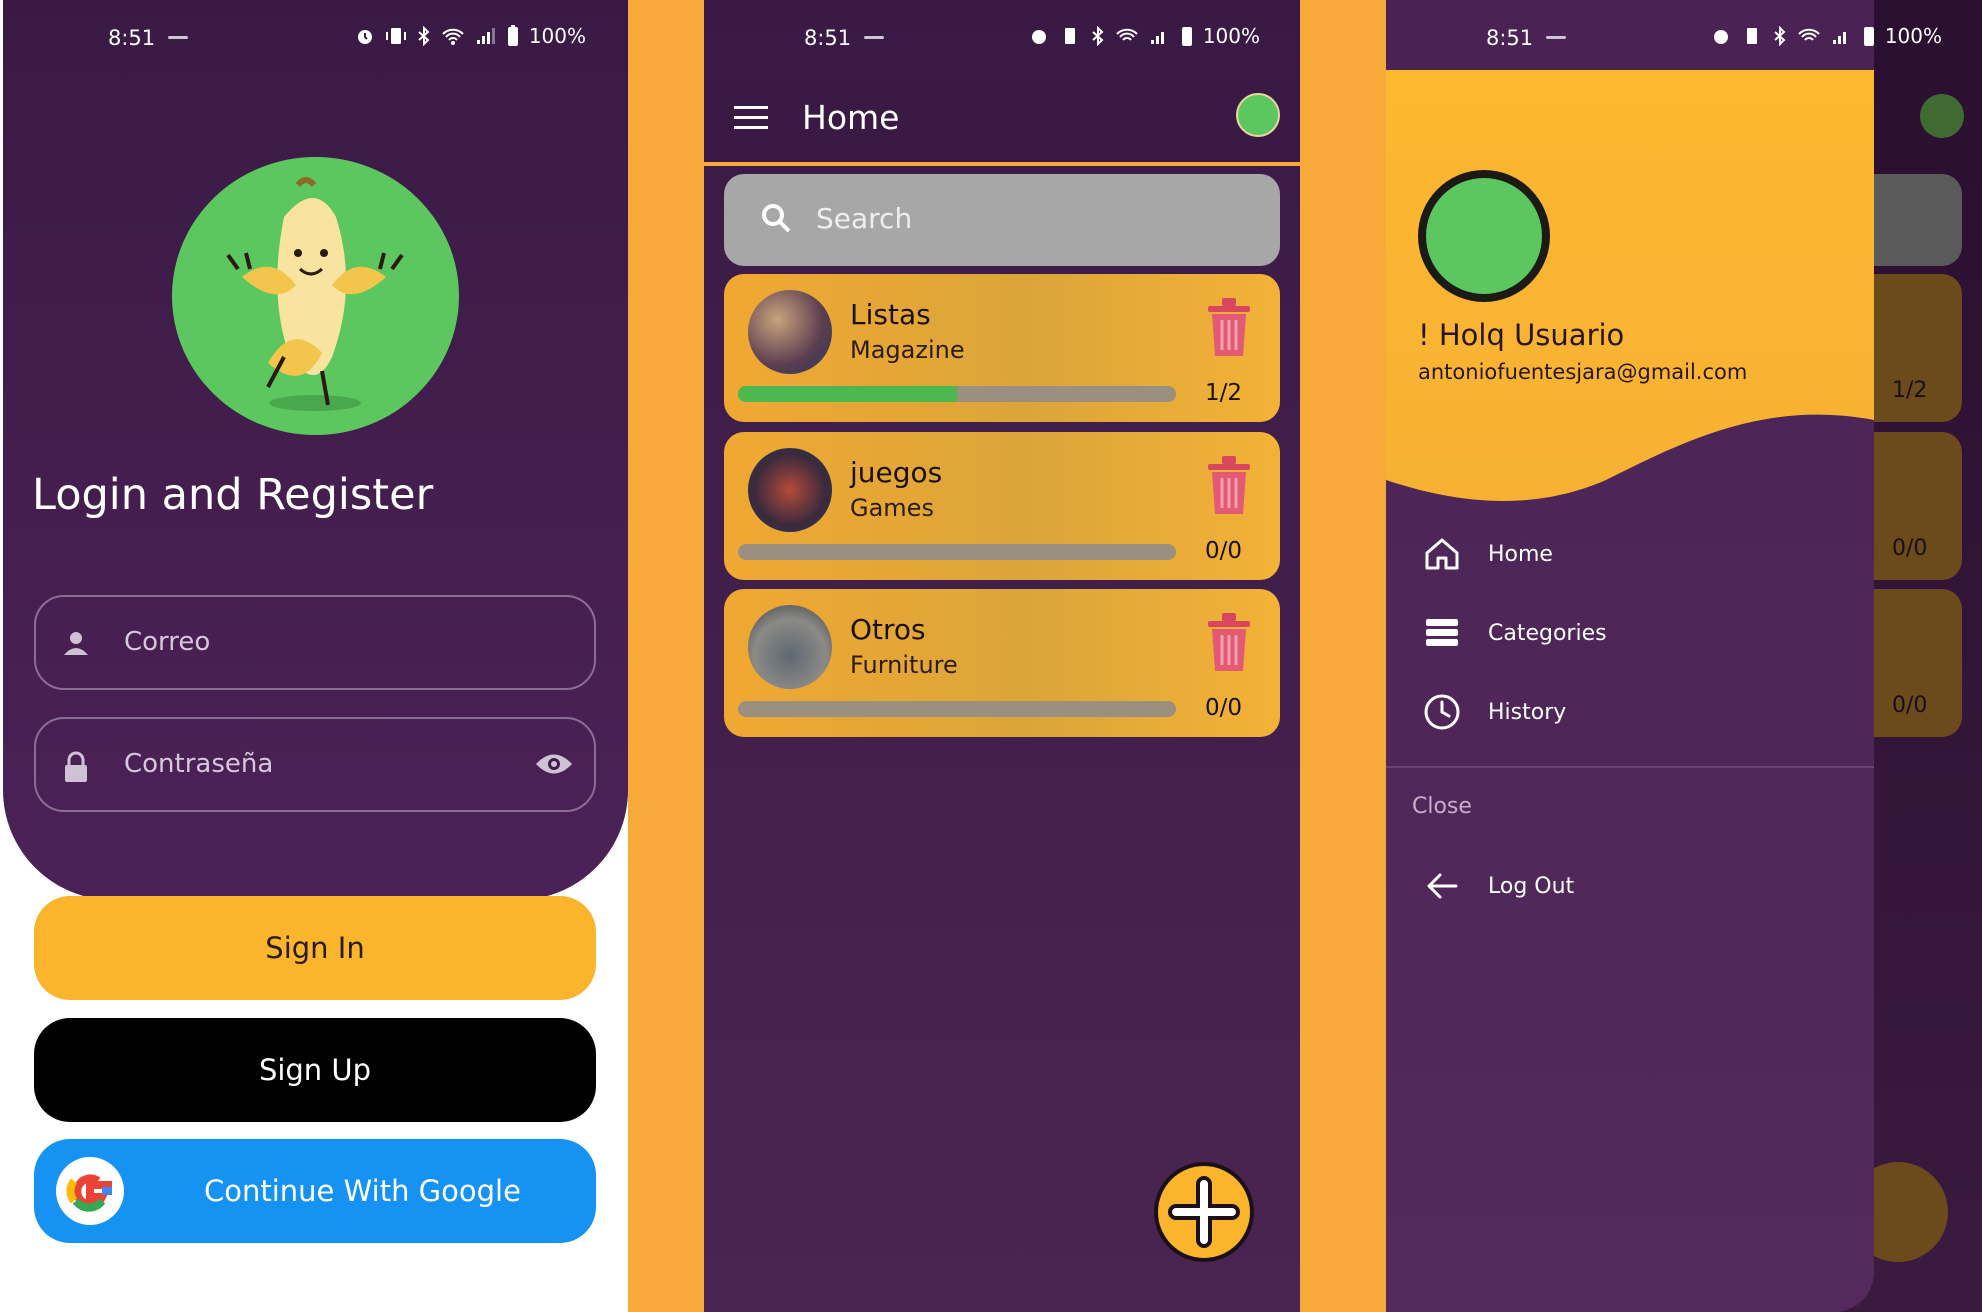  What do you see at coordinates (315, 948) in the screenshot?
I see `sign-in-button: Sign In` at bounding box center [315, 948].